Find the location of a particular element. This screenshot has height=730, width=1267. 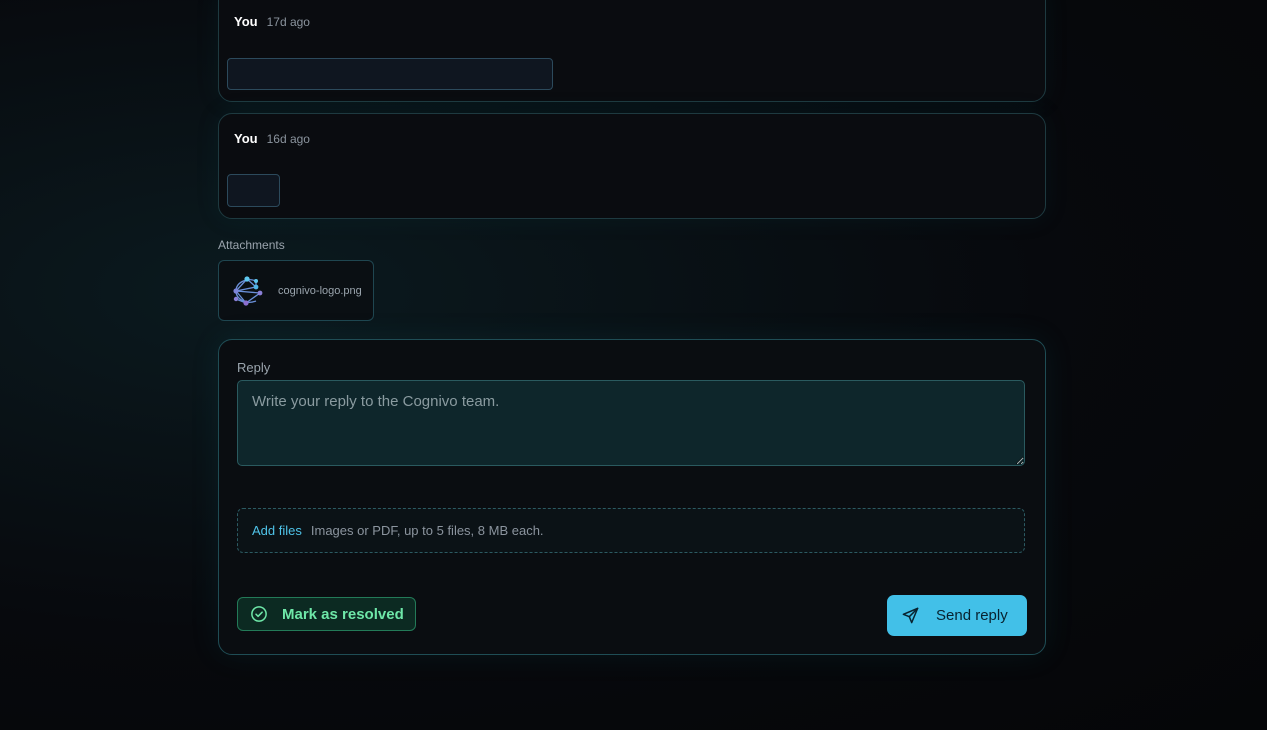

reply-label: Reply is located at coordinates (254, 367).